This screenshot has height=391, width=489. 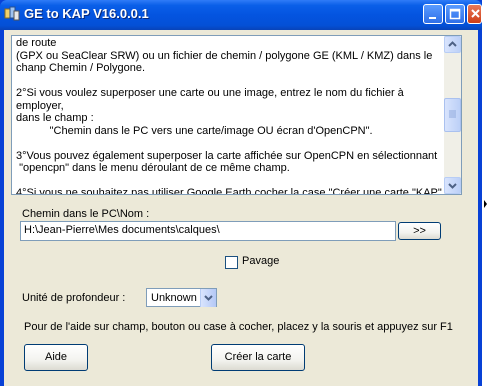 I want to click on dropdown-arrow, so click(x=208, y=298).